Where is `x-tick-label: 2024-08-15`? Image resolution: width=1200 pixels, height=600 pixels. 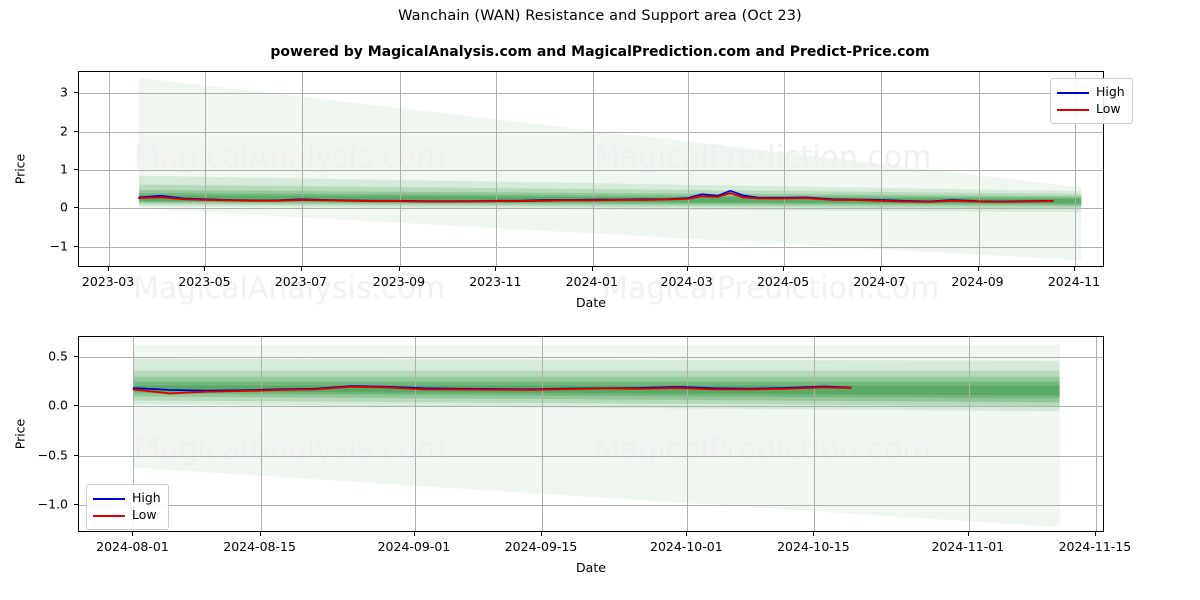
x-tick-label: 2024-08-15 is located at coordinates (259, 546).